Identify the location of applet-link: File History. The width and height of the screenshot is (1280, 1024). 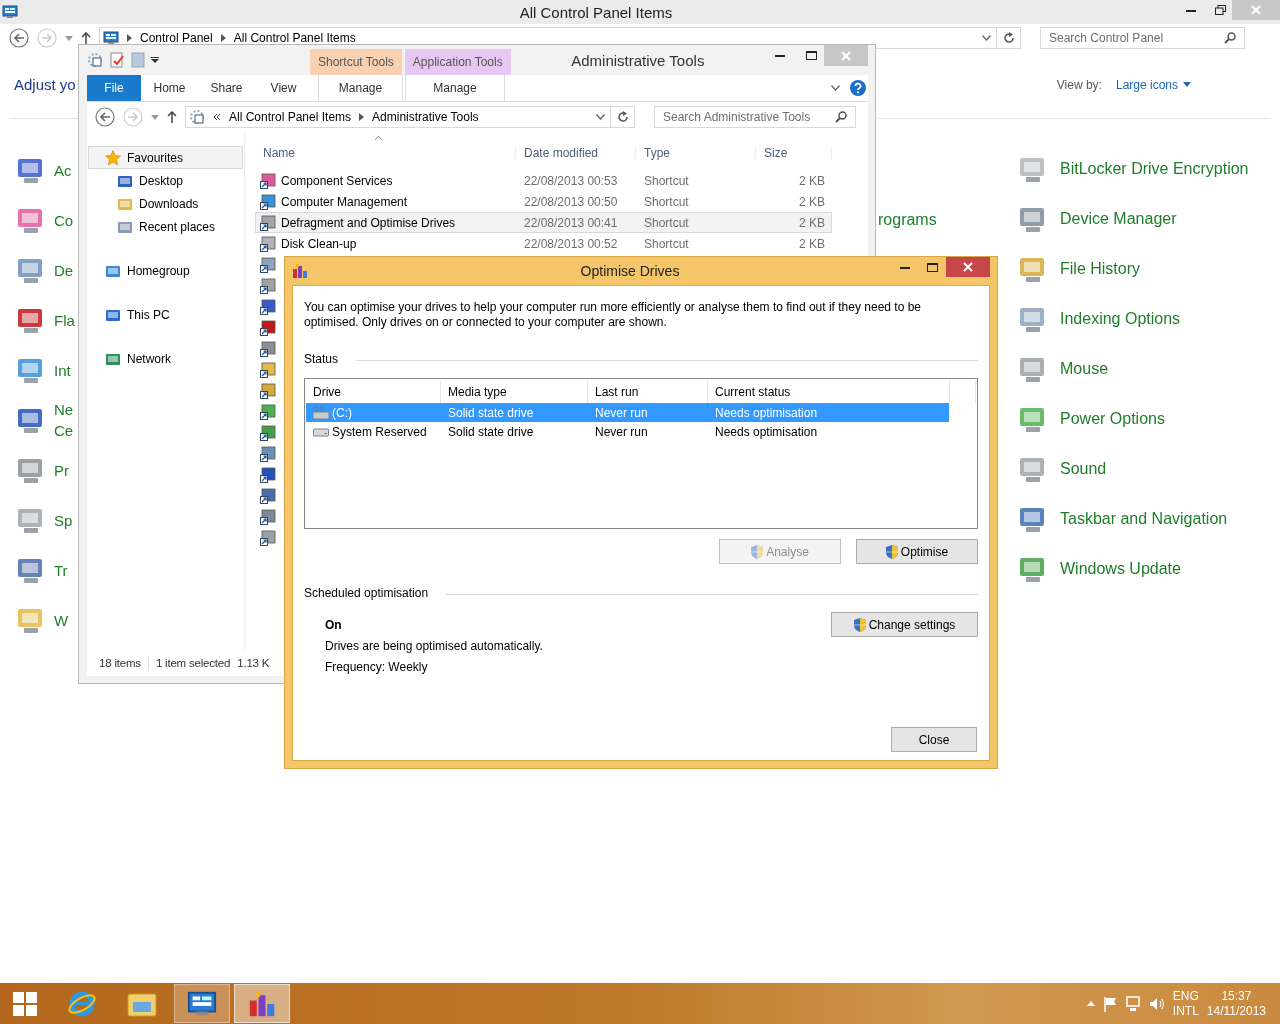
(1078, 268).